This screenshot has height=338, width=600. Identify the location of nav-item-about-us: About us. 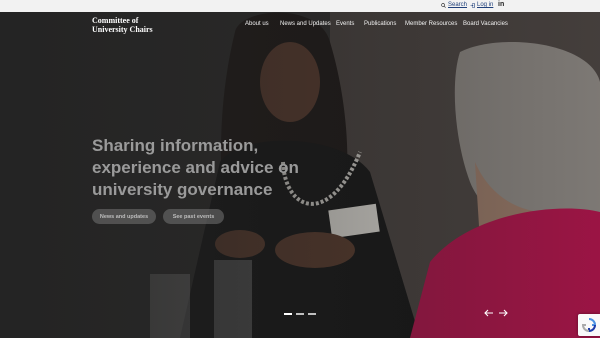
(257, 24).